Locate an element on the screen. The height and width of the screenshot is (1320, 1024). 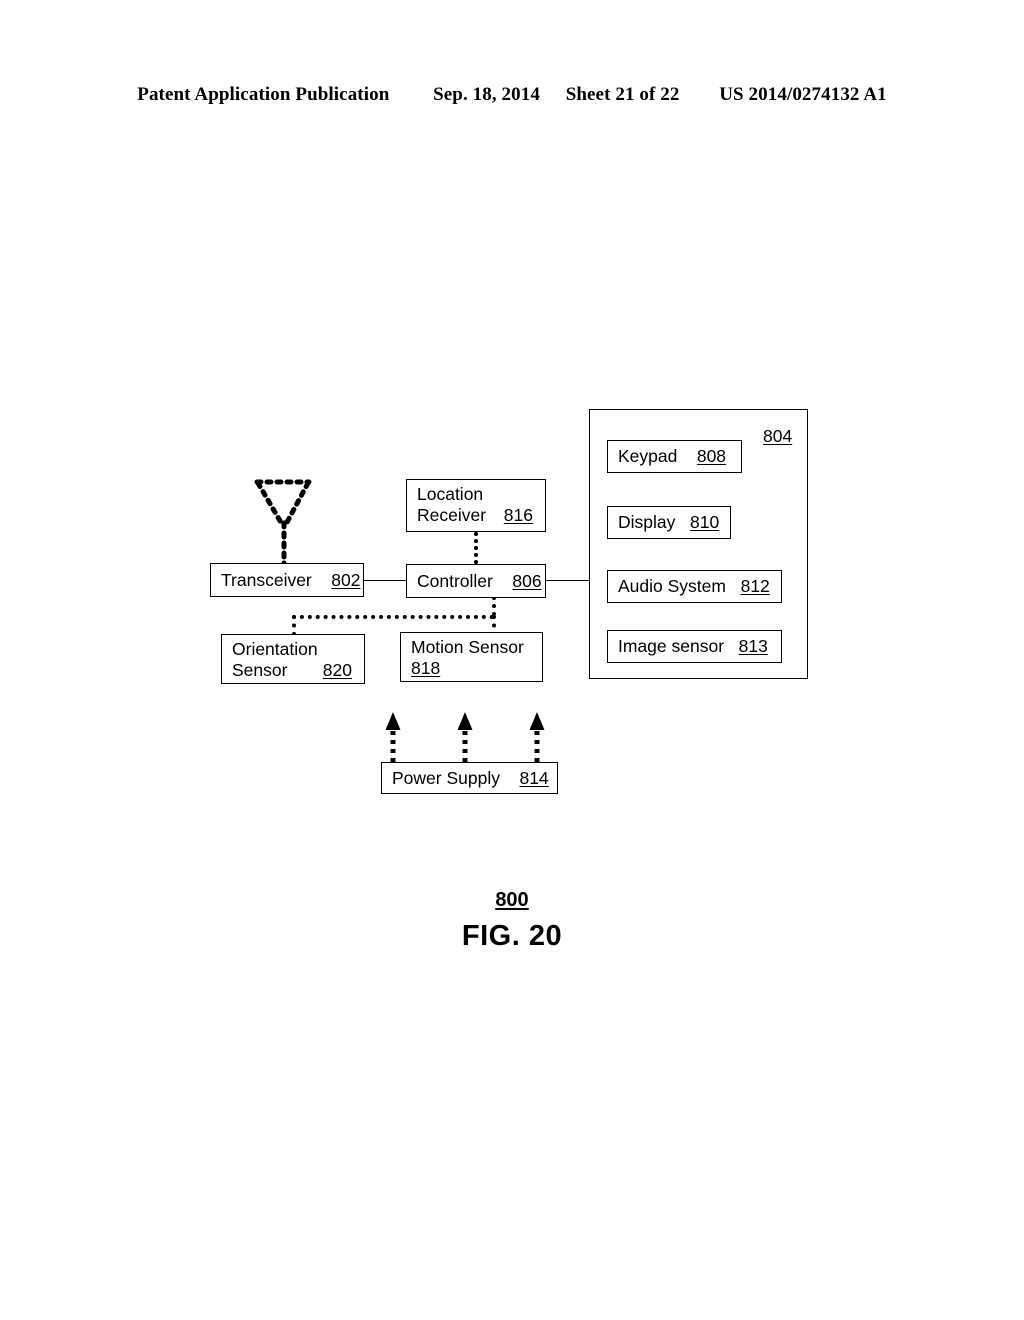
controller-label: Controller is located at coordinates (455, 580).